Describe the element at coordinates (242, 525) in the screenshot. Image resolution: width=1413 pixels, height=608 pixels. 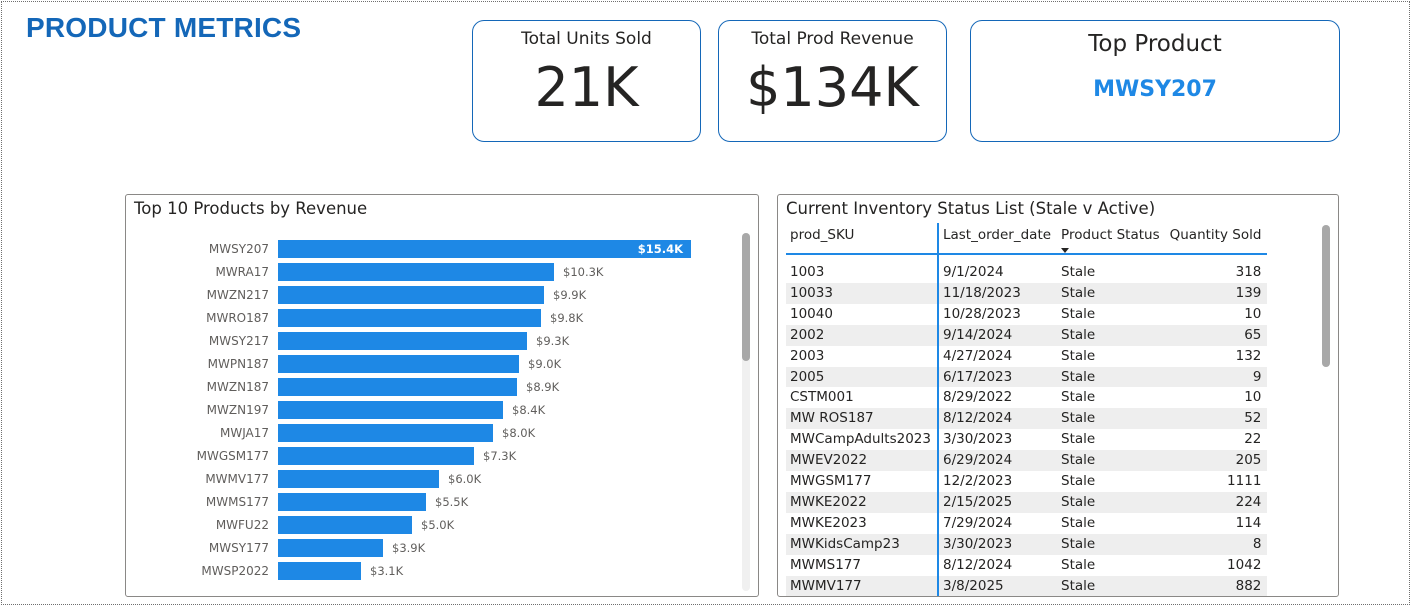
I see `bar-category-label: MWFU22` at that location.